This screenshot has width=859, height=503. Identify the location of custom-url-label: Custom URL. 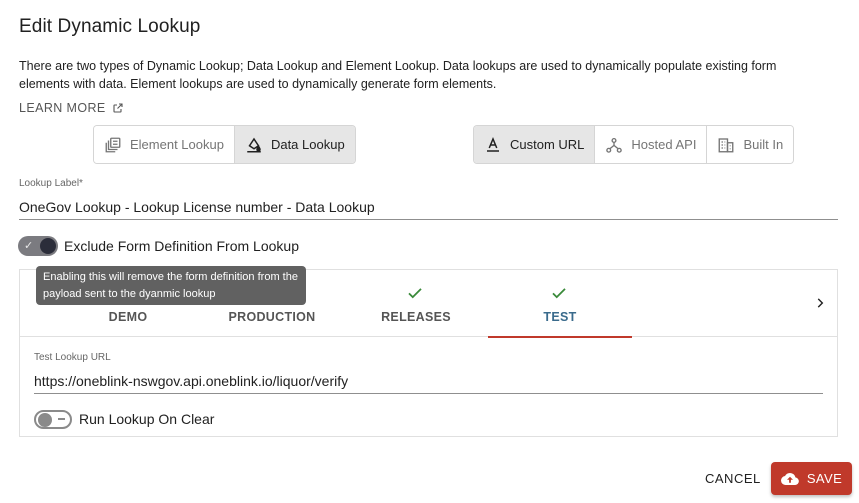
(547, 144).